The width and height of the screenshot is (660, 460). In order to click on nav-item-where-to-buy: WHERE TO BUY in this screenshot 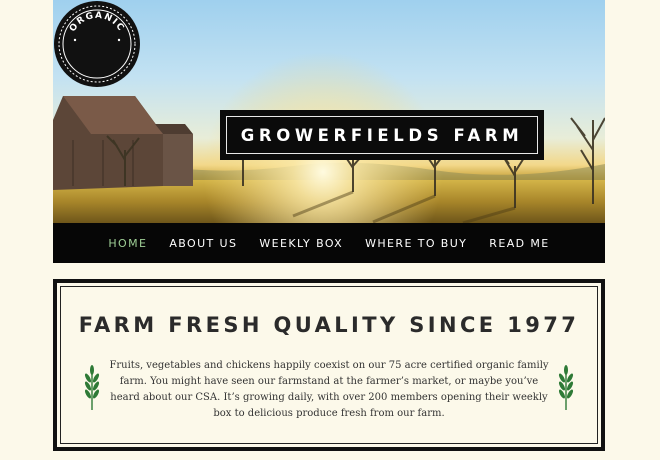, I will do `click(416, 243)`.